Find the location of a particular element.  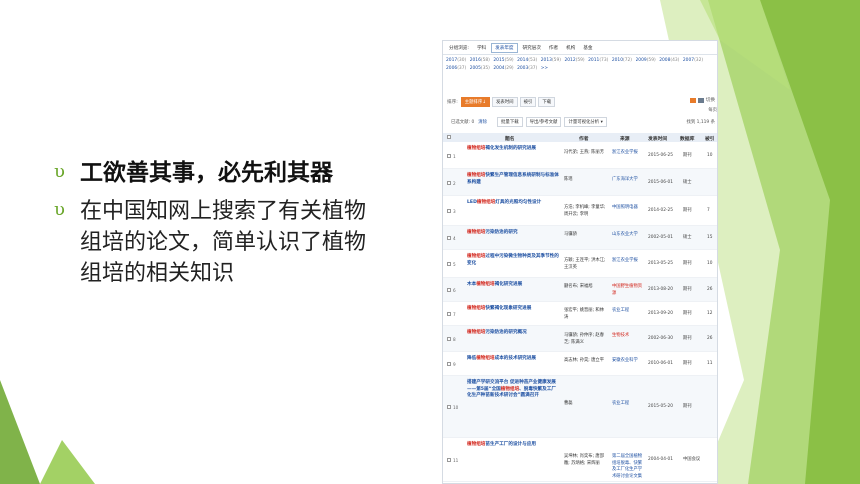

author-cell: 方颖; 王连平; 洪木江; 王汉英 is located at coordinates (586, 264).